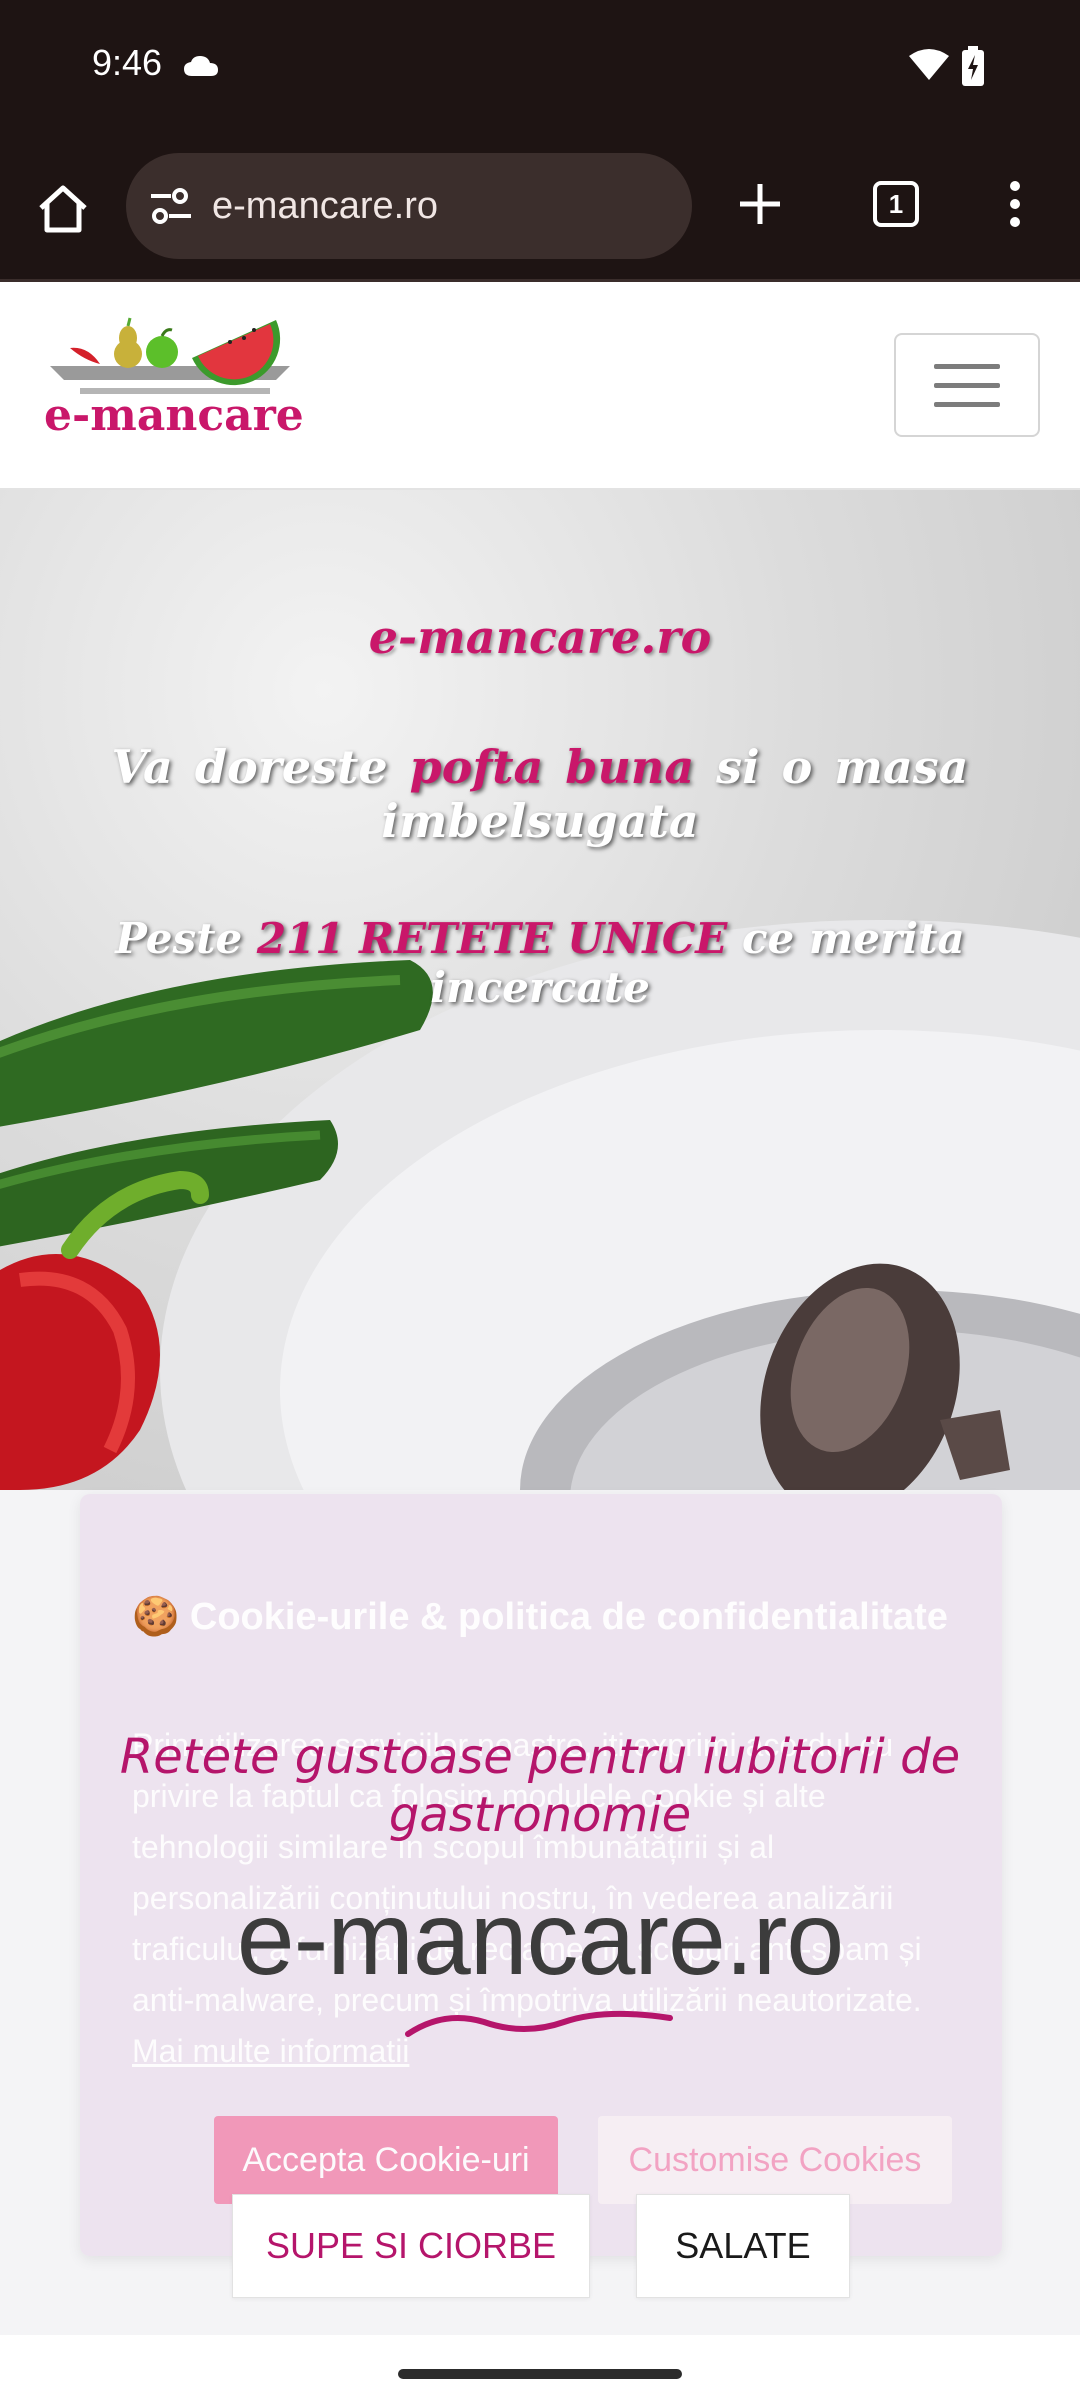  I want to click on battery-icon, so click(973, 66).